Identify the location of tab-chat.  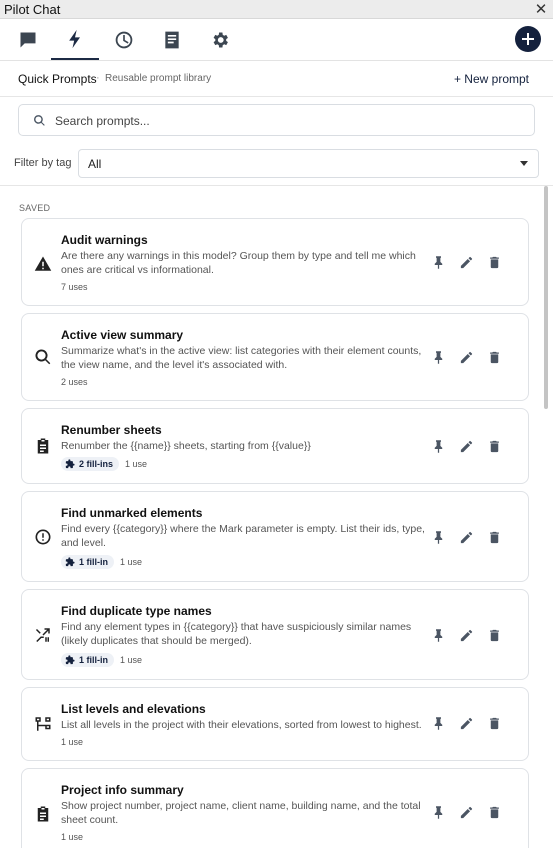
(28, 39).